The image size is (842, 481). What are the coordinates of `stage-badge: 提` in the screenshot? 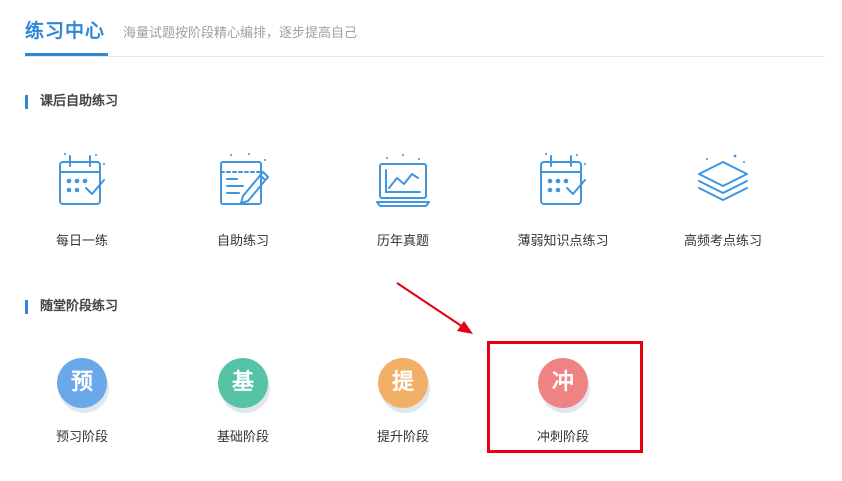 It's located at (403, 383).